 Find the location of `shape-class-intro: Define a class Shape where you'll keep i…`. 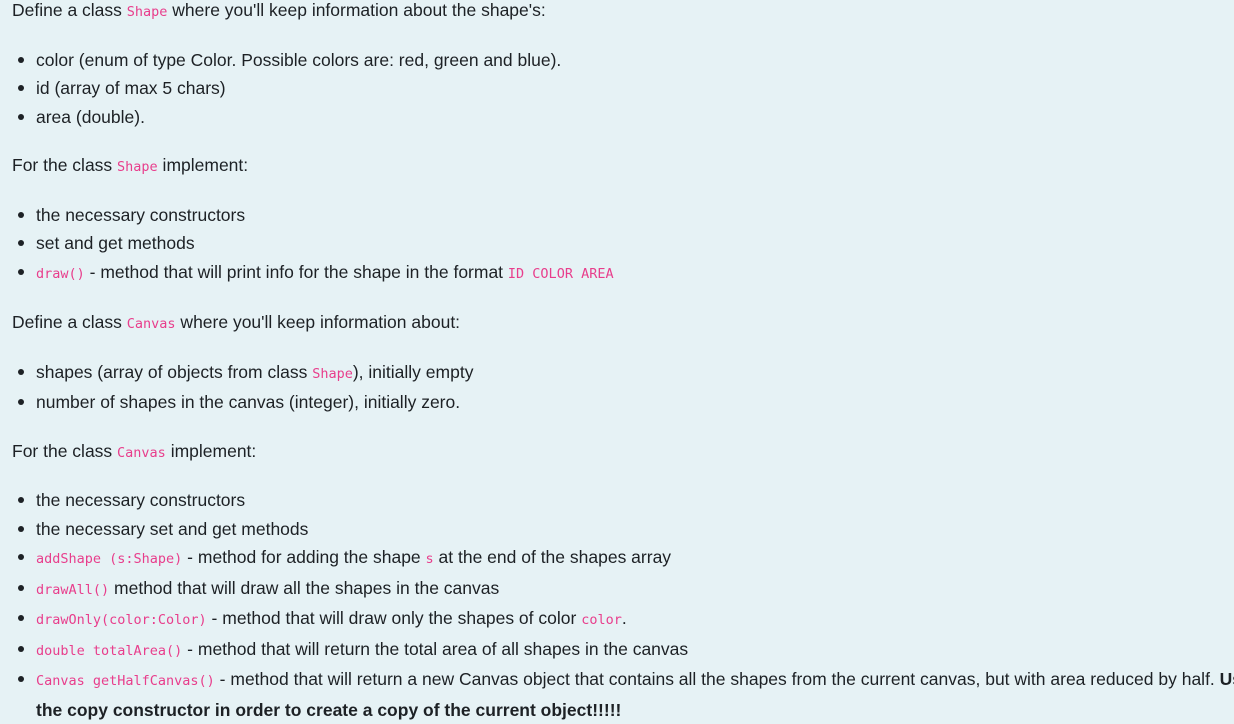

shape-class-intro: Define a class Shape where you'll keep i… is located at coordinates (623, 13).